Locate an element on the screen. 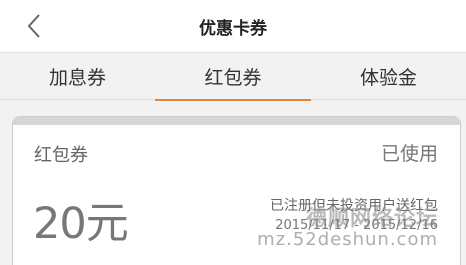 The width and height of the screenshot is (466, 265). coupon-description: 已注册但未投资用户送红包 is located at coordinates (354, 206).